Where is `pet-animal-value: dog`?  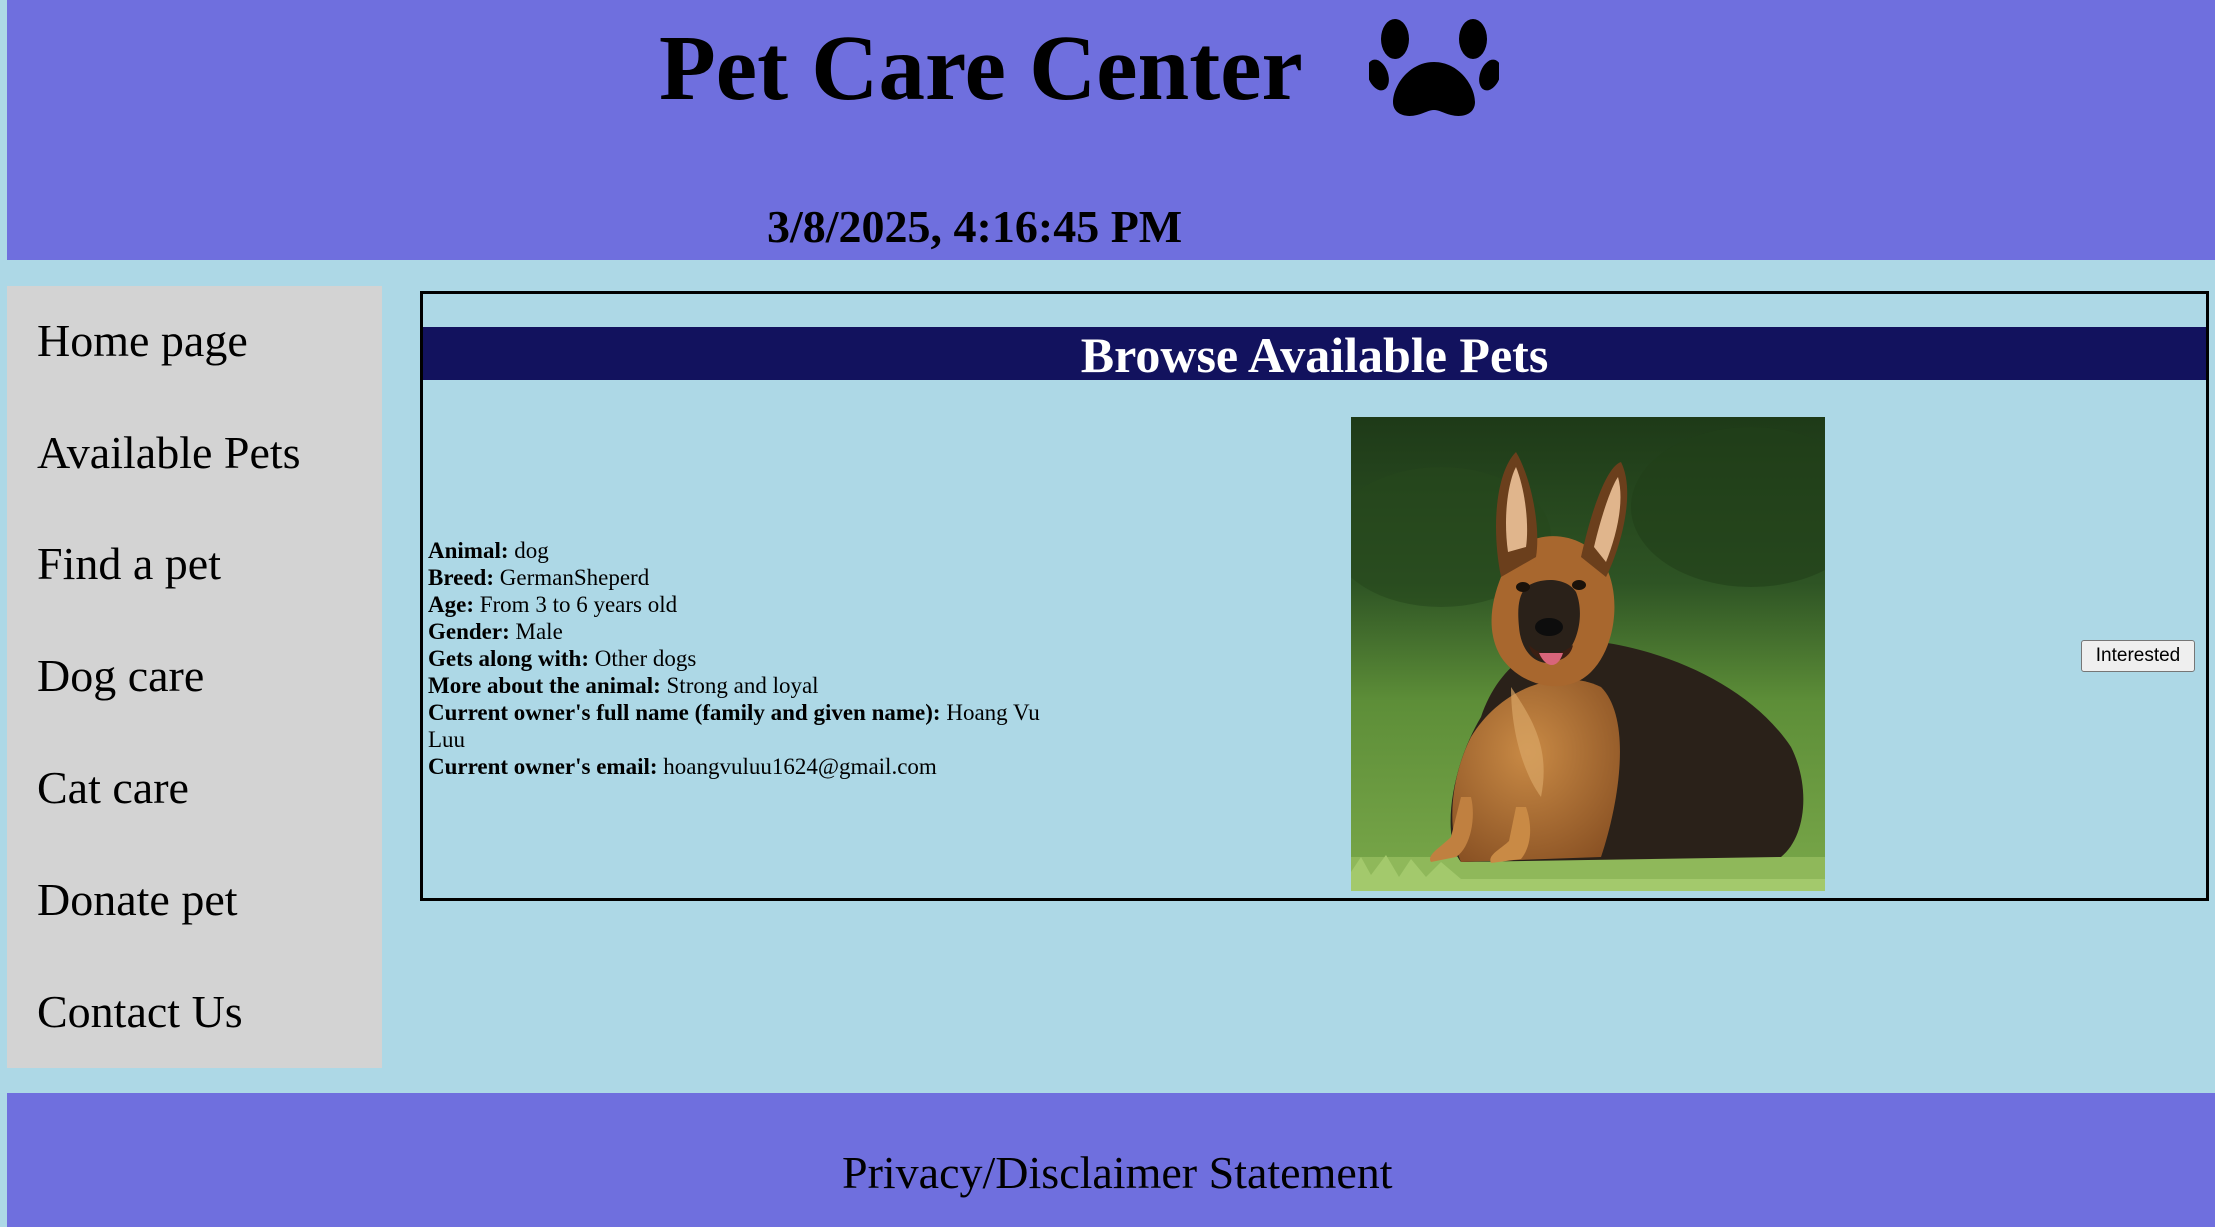
pet-animal-value: dog is located at coordinates (531, 550).